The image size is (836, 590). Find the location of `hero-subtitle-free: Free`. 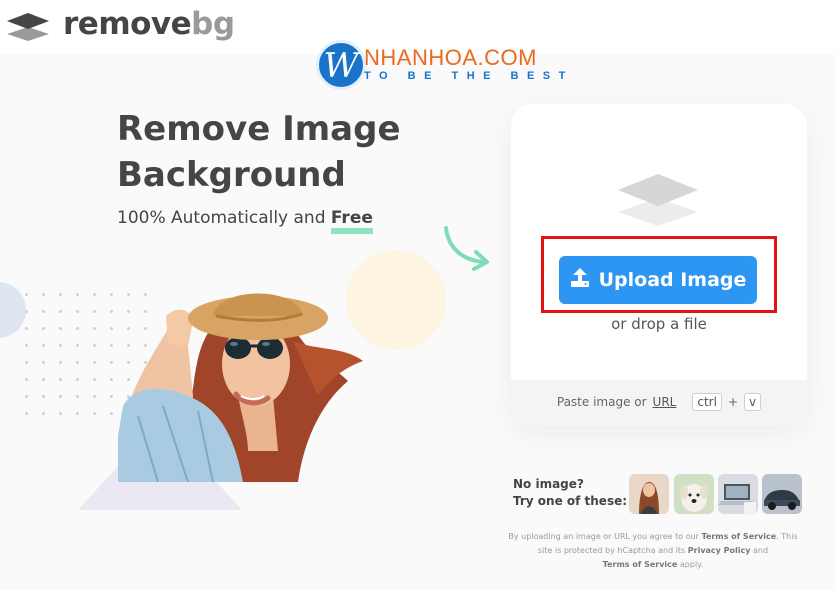

hero-subtitle-free: Free is located at coordinates (351, 221).